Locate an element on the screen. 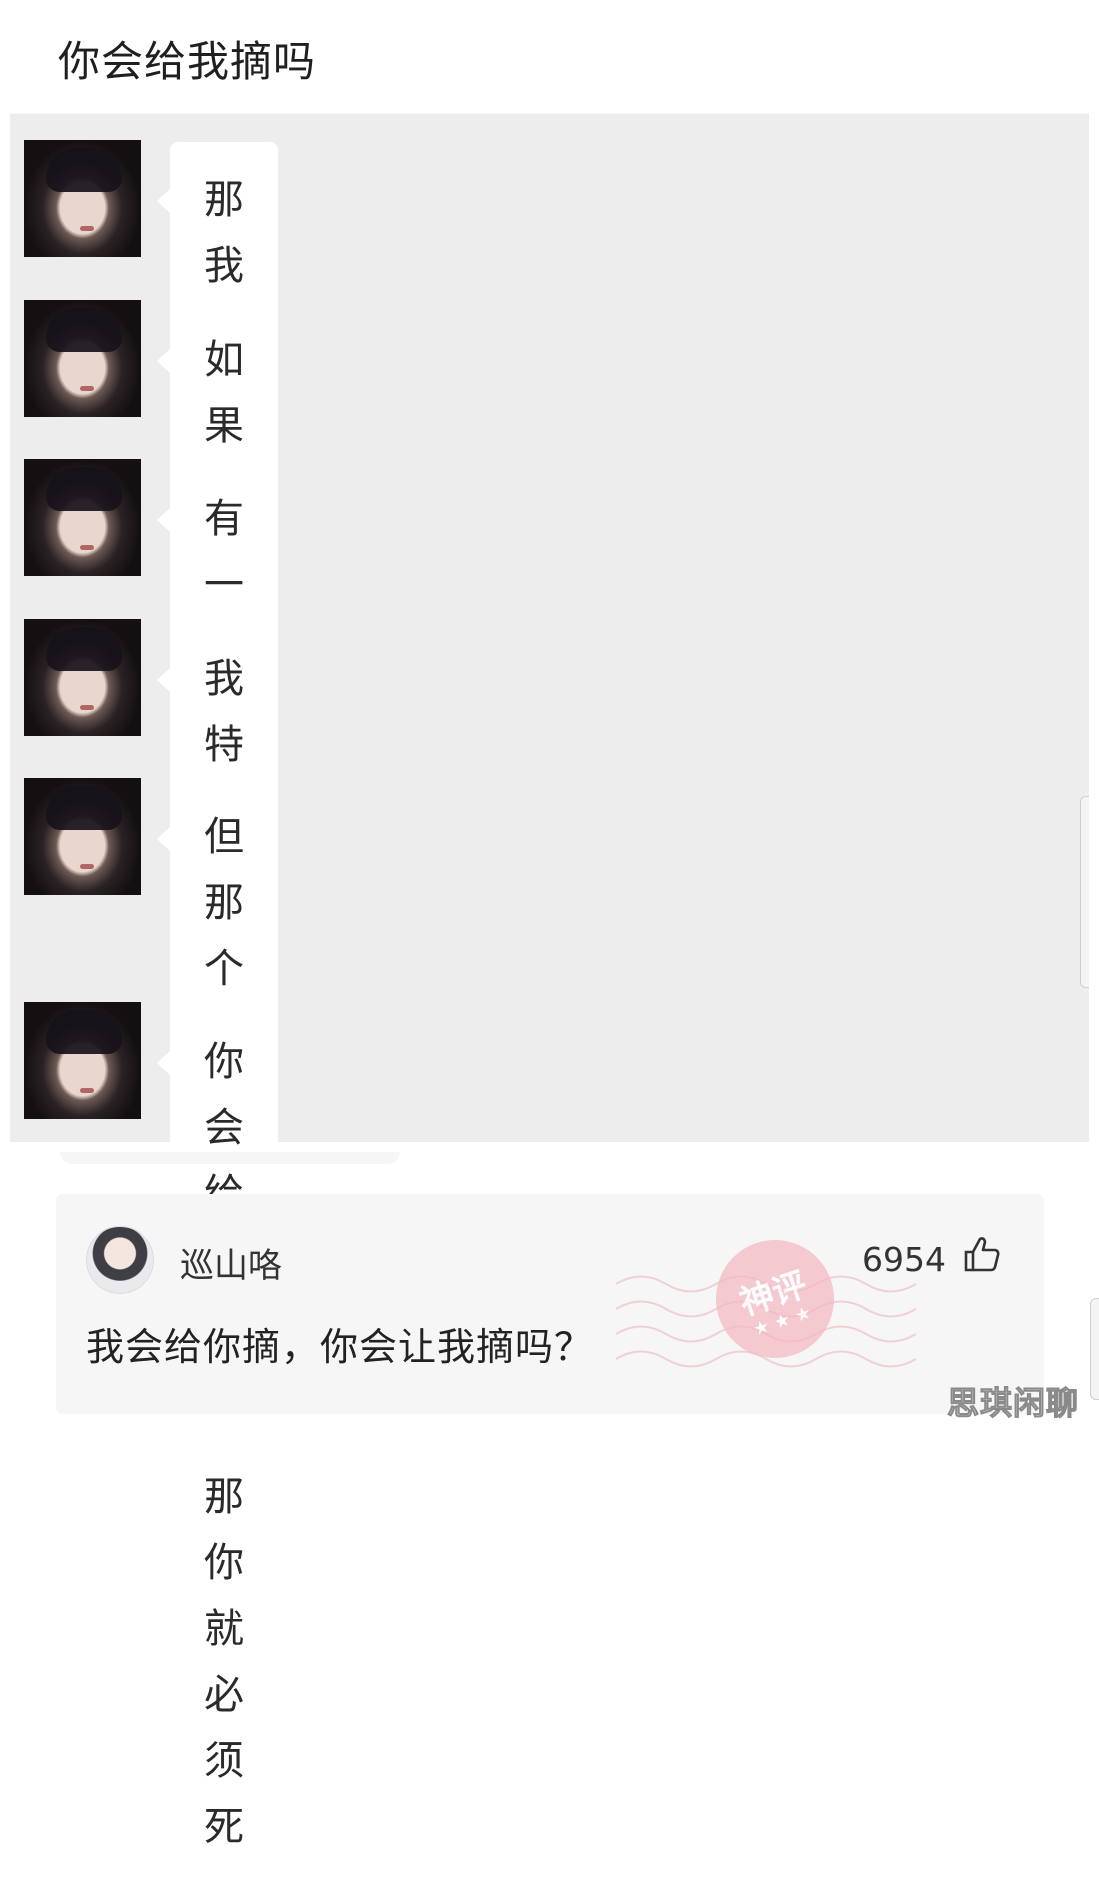  commenter-username: 巡山咯 is located at coordinates (231, 1262).